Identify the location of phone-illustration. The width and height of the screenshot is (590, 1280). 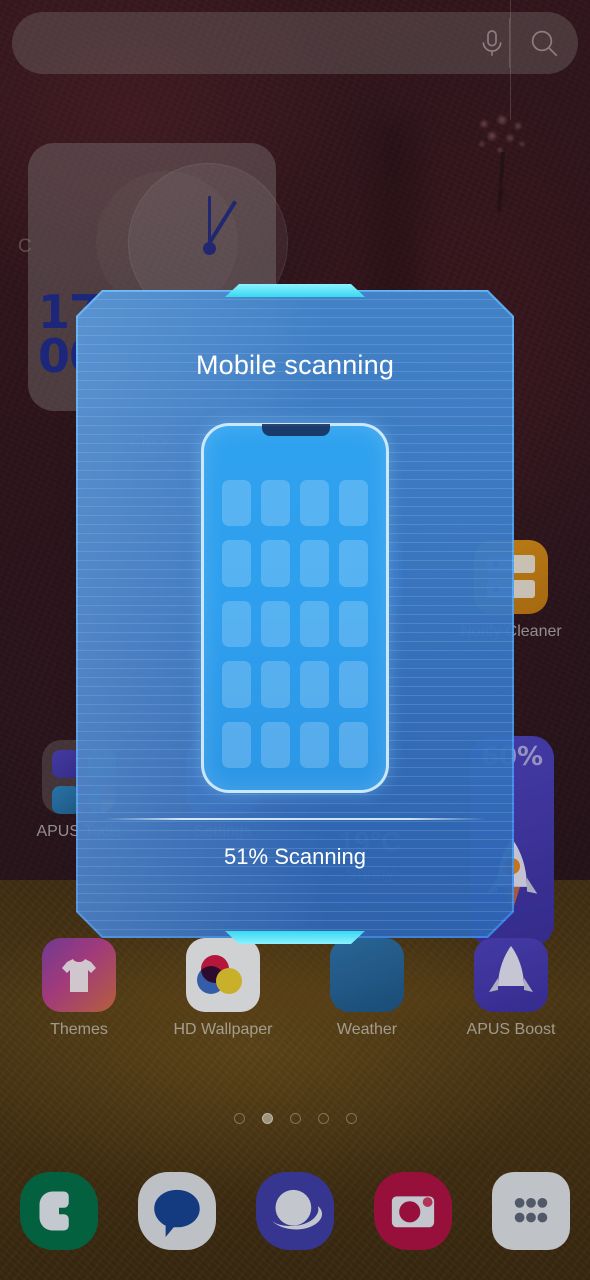
(295, 608).